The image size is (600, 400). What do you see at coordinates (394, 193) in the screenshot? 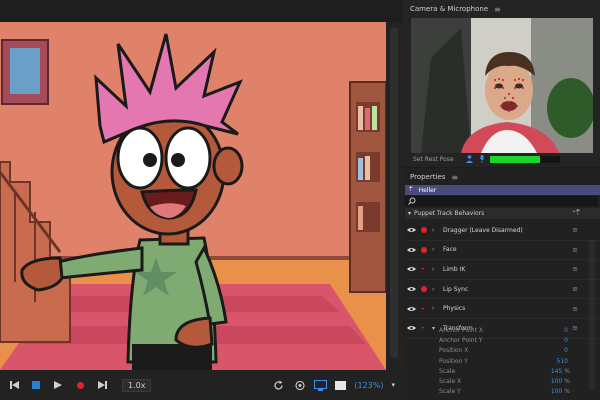
I see `scroll-thumb` at bounding box center [394, 193].